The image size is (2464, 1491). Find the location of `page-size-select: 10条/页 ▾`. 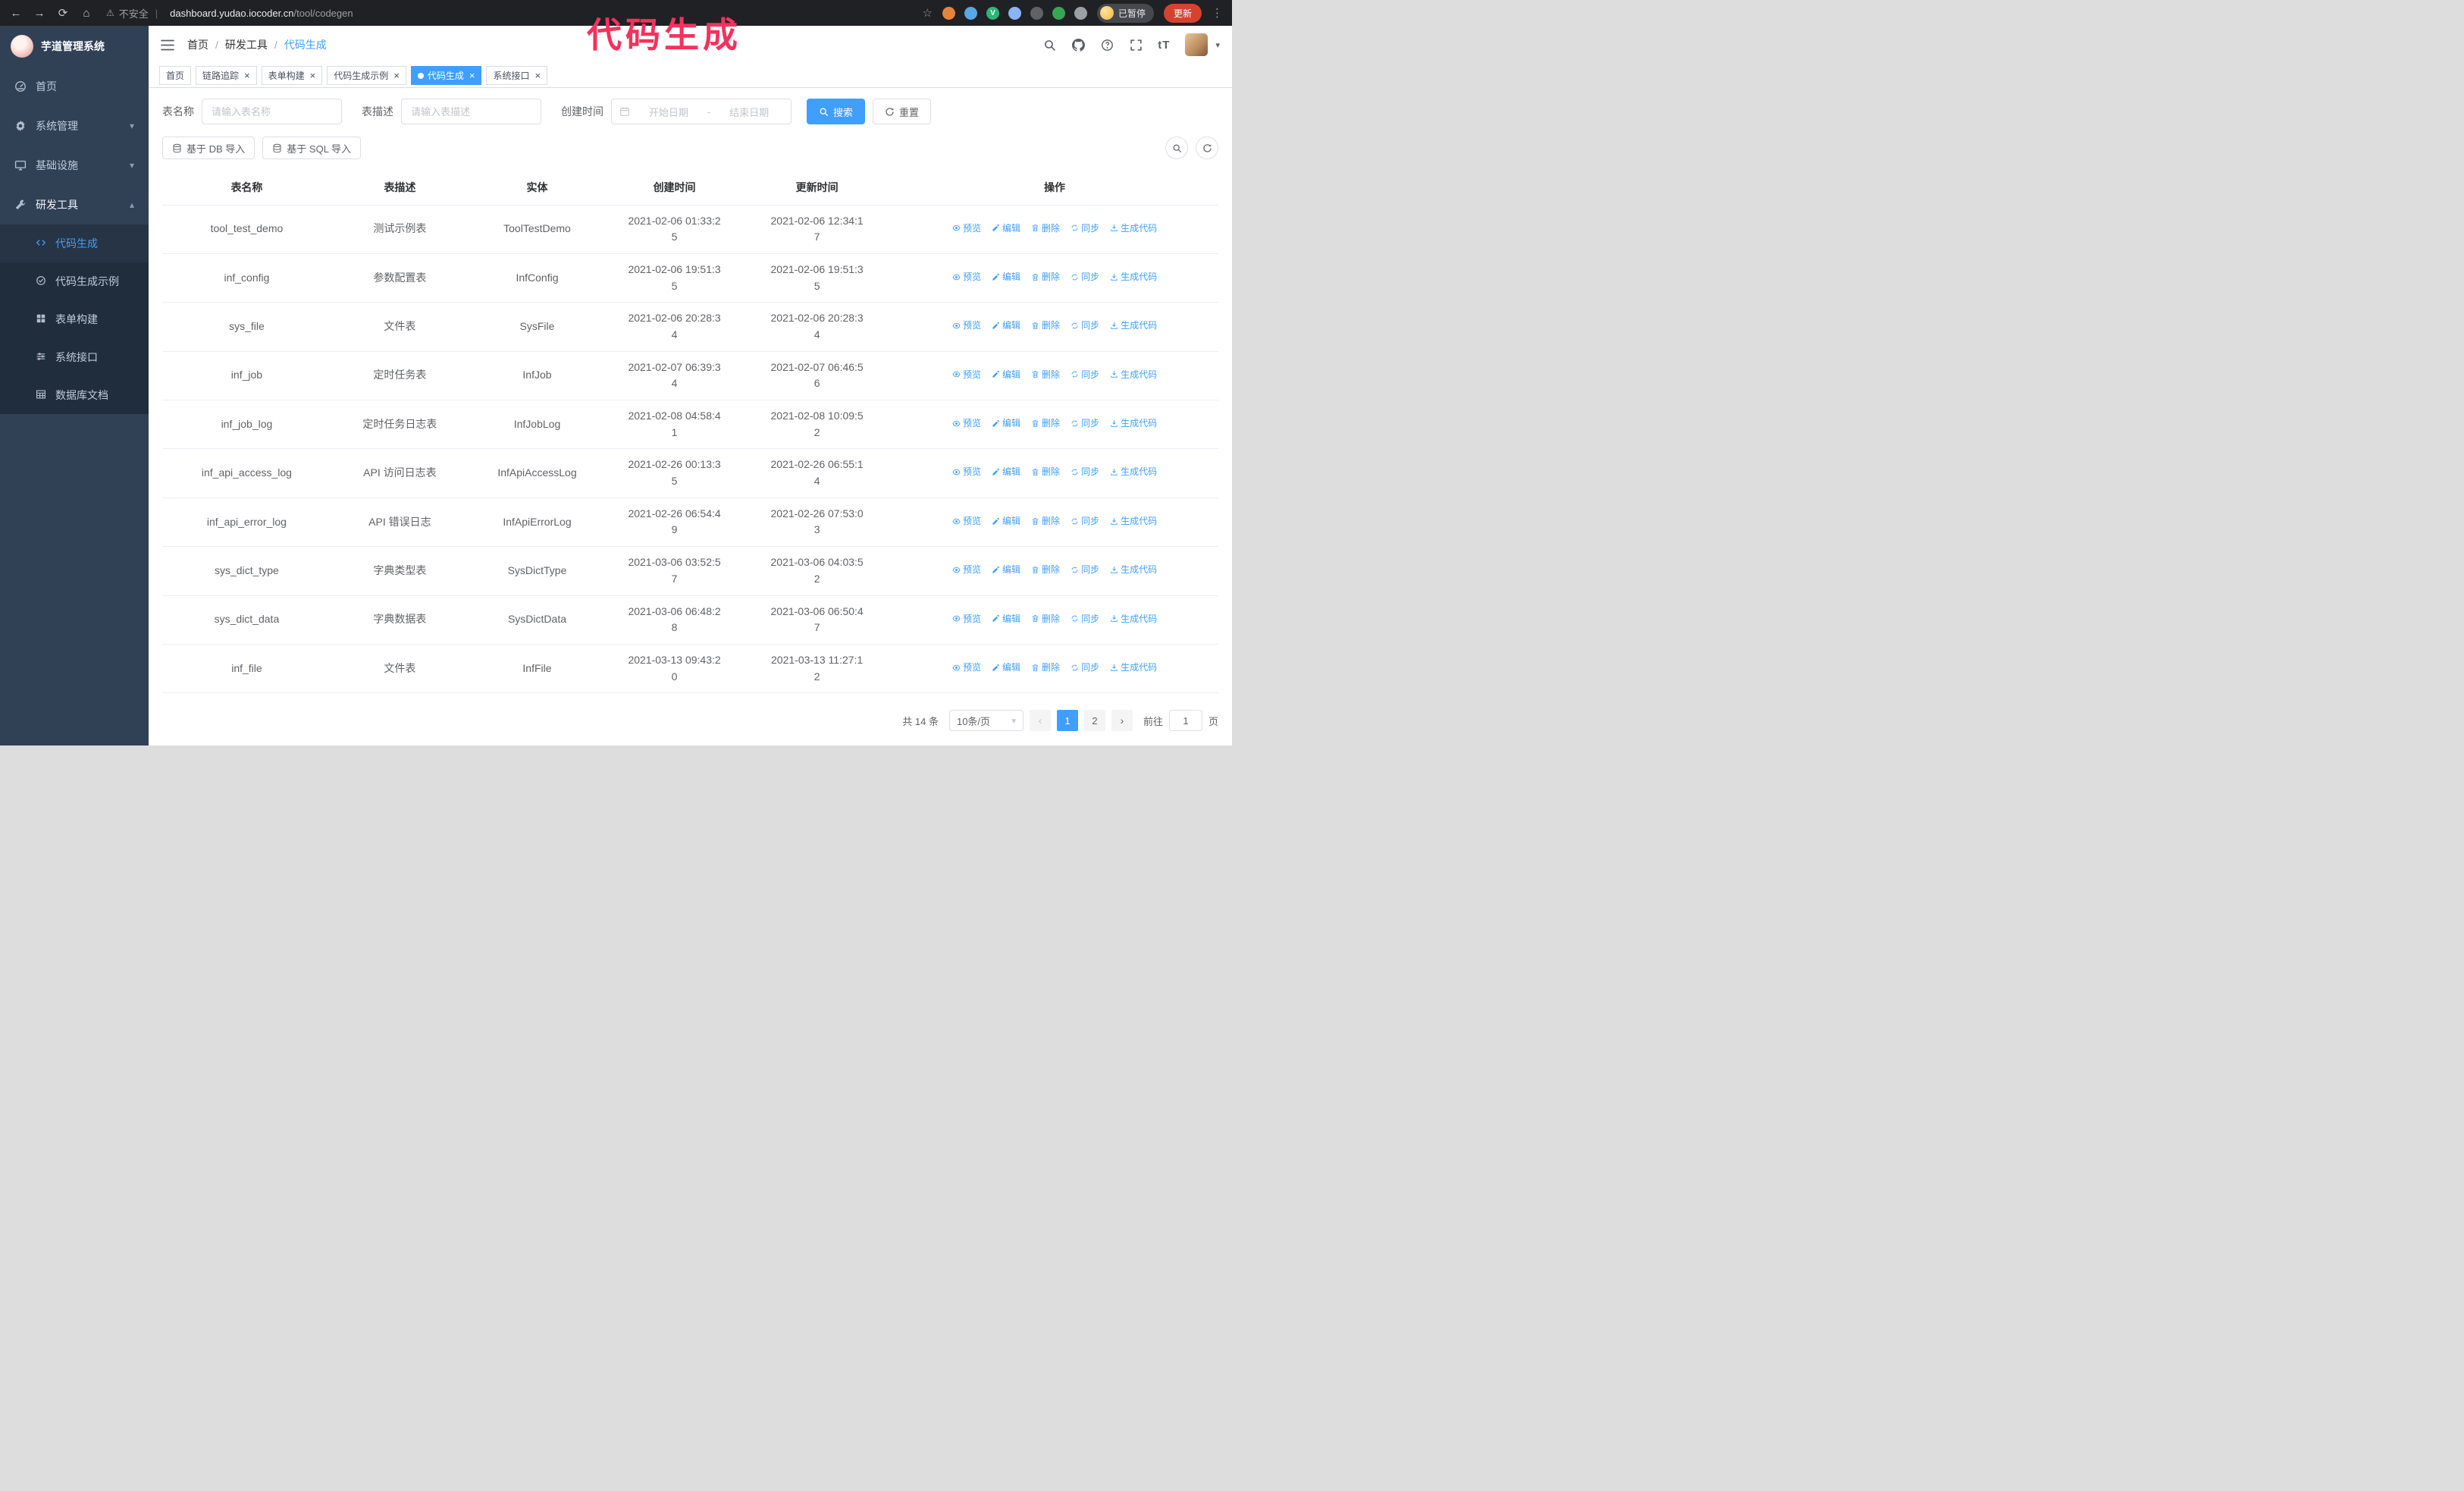

page-size-select: 10条/页 ▾ is located at coordinates (986, 721).